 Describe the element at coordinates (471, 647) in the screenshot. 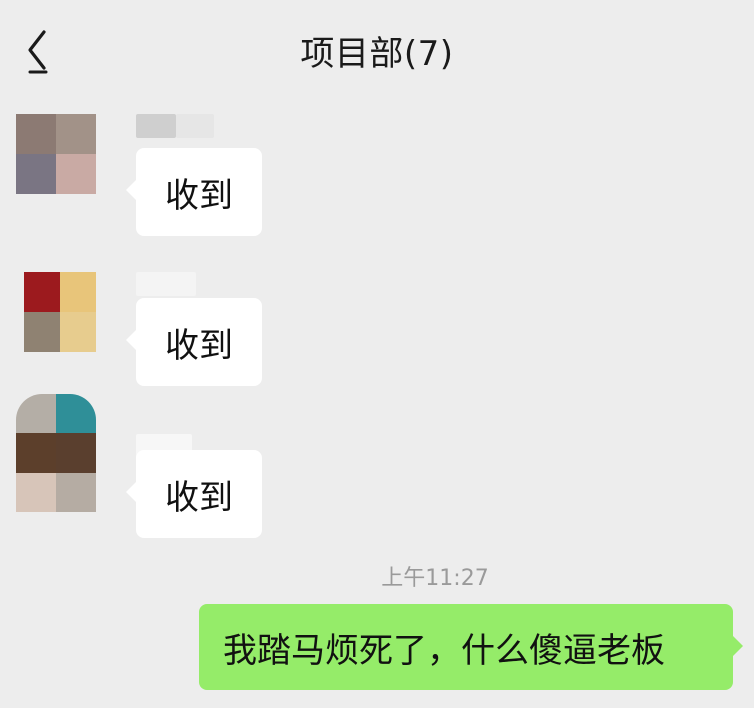

I see `my-message-bubble: 我踏马烦死了，什么傻逼老板` at that location.